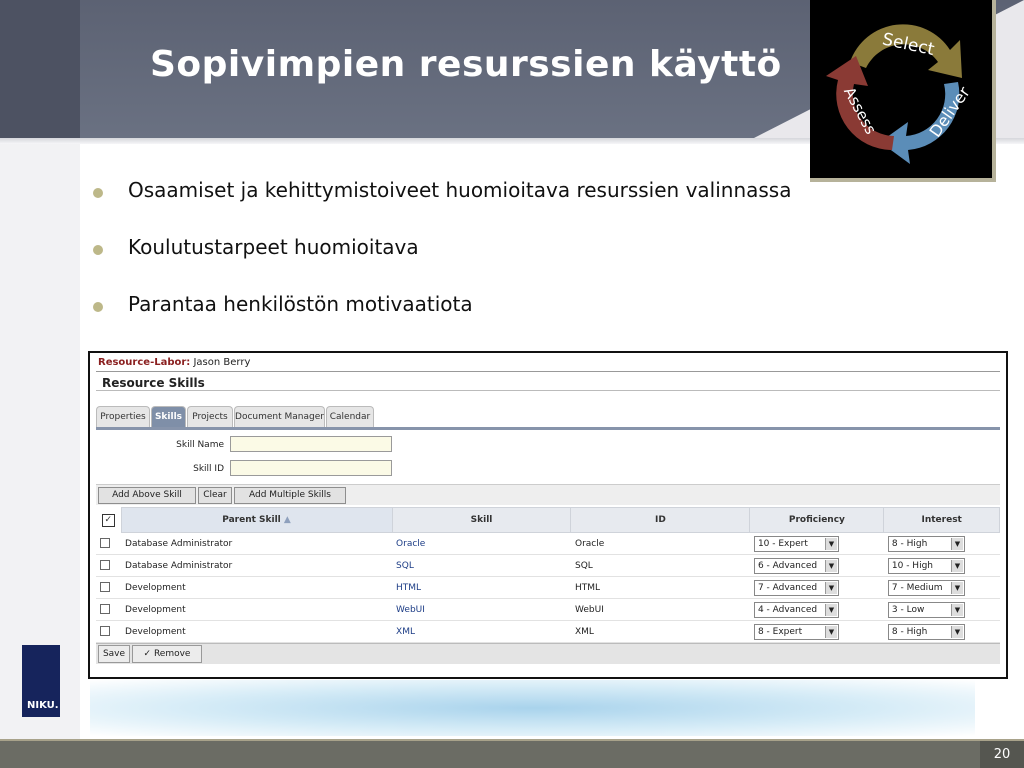 Image resolution: width=1024 pixels, height=768 pixels. Describe the element at coordinates (532, 708) in the screenshot. I see `decorative-glow` at that location.